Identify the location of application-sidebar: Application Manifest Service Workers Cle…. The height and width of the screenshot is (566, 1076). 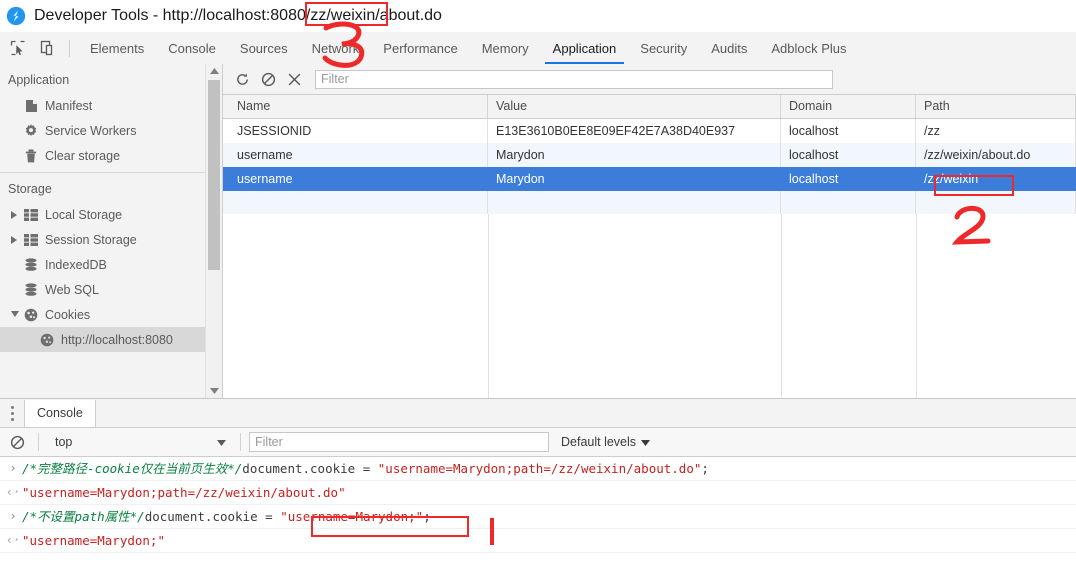
(111, 231).